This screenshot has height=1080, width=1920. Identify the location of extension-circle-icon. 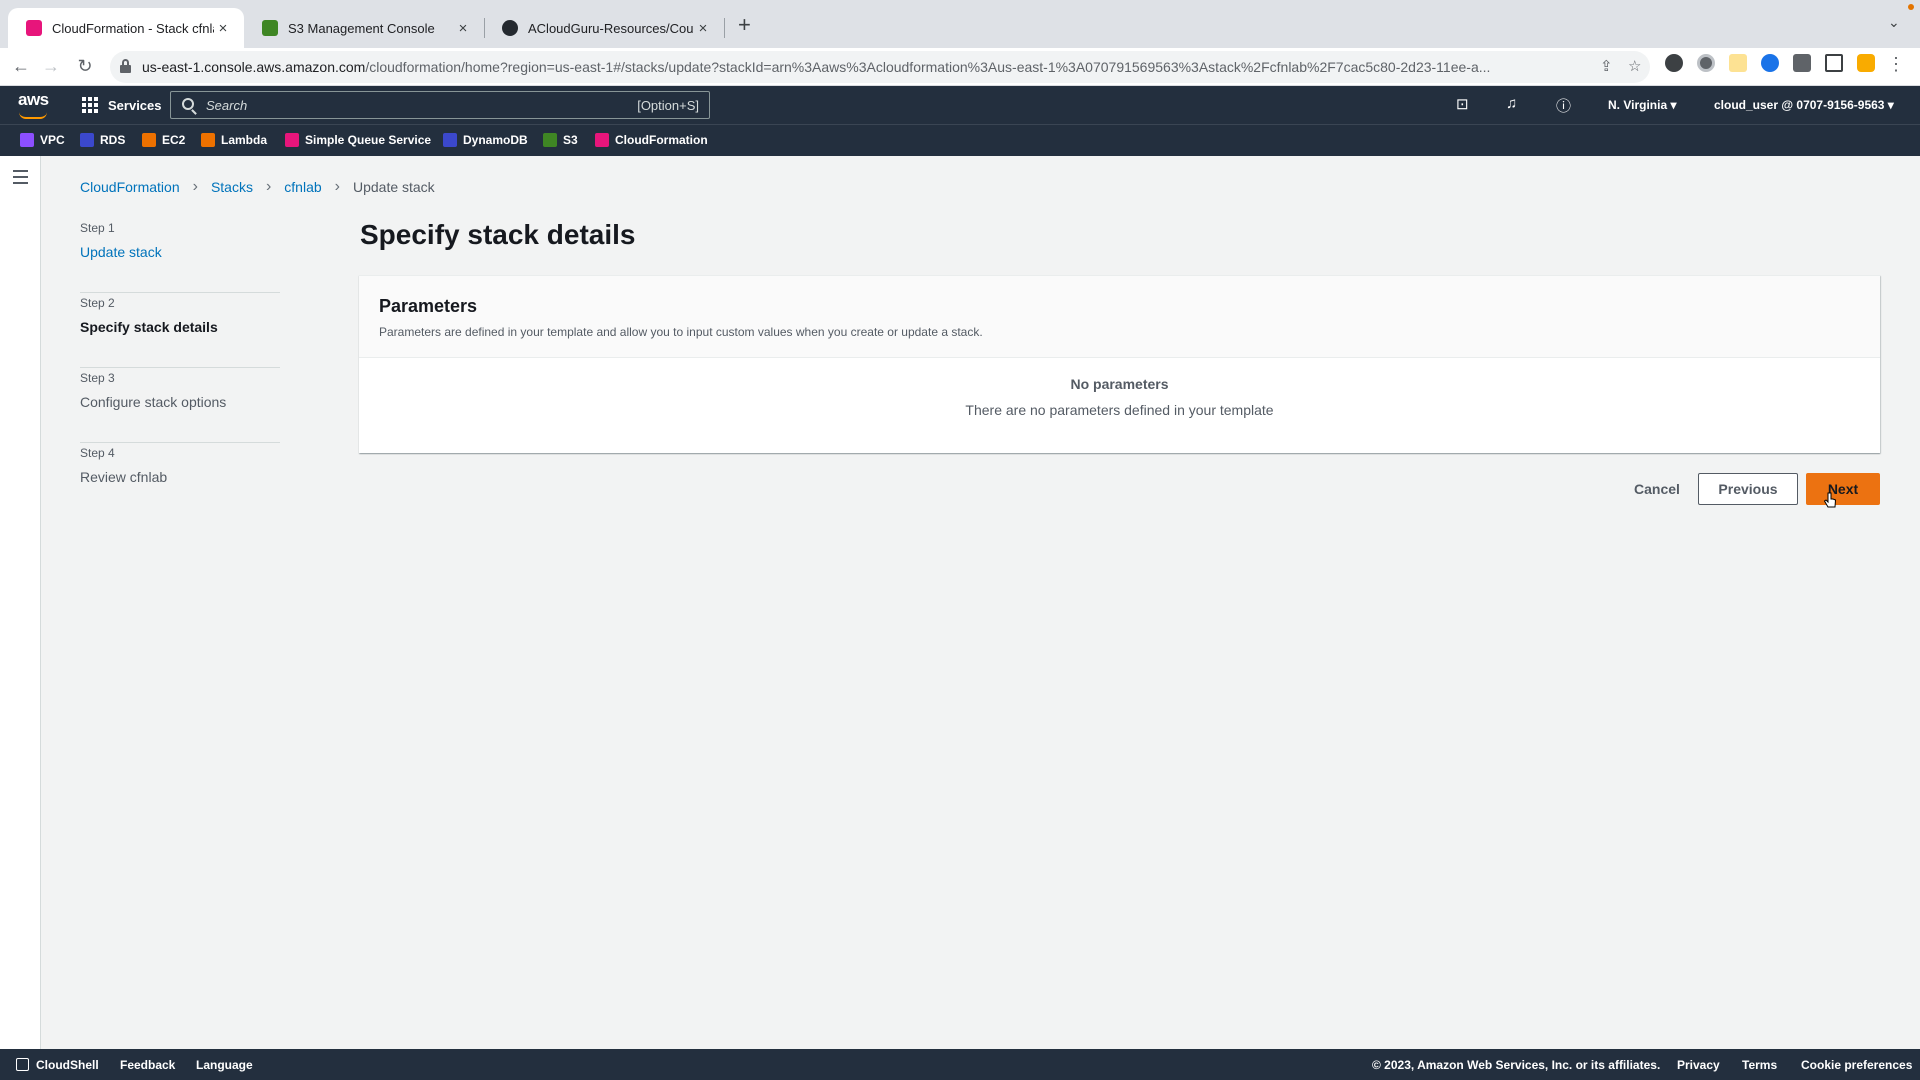
(1706, 63).